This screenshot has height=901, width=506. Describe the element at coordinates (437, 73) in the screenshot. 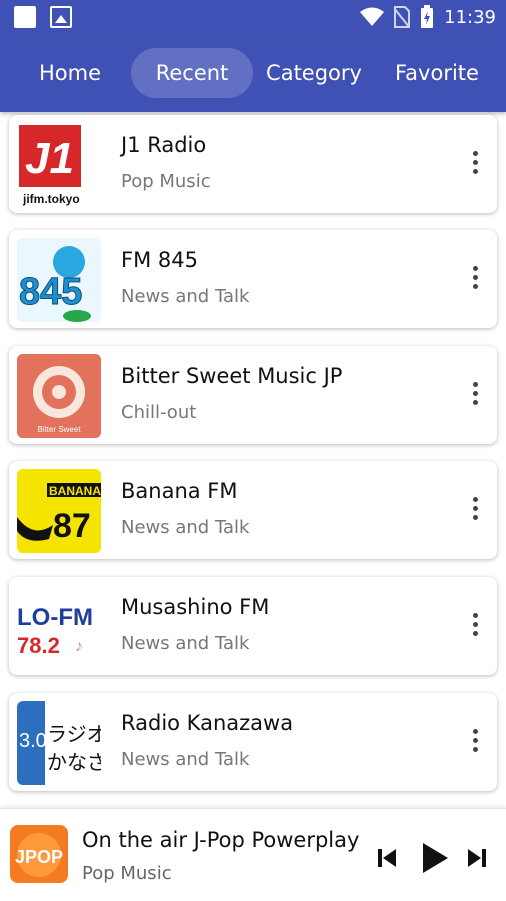

I see `tab-favorite: Favorite` at that location.